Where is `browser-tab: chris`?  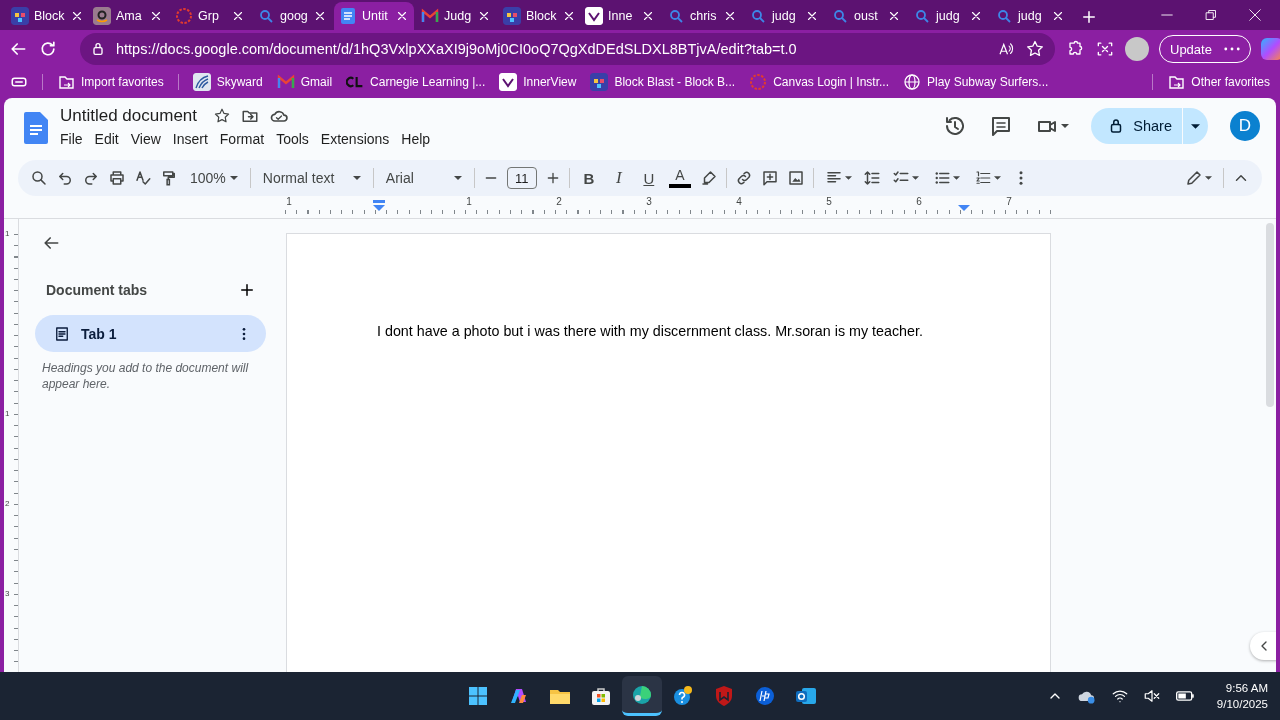
browser-tab: chris is located at coordinates (702, 16).